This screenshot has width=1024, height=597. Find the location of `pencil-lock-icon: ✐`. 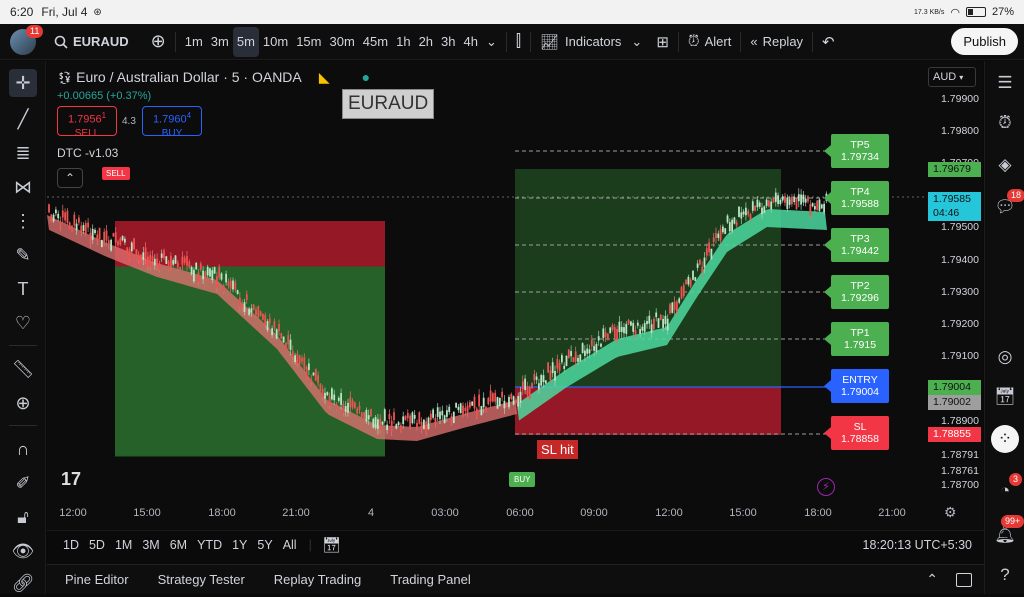

pencil-lock-icon: ✐ is located at coordinates (23, 483).